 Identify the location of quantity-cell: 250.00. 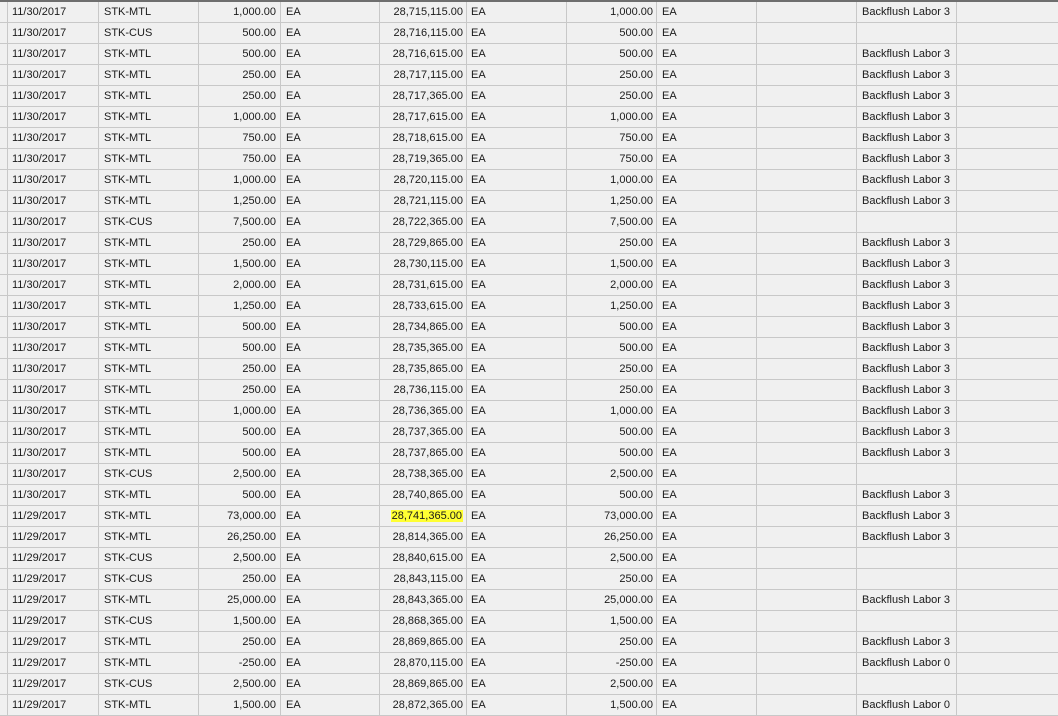
(240, 390).